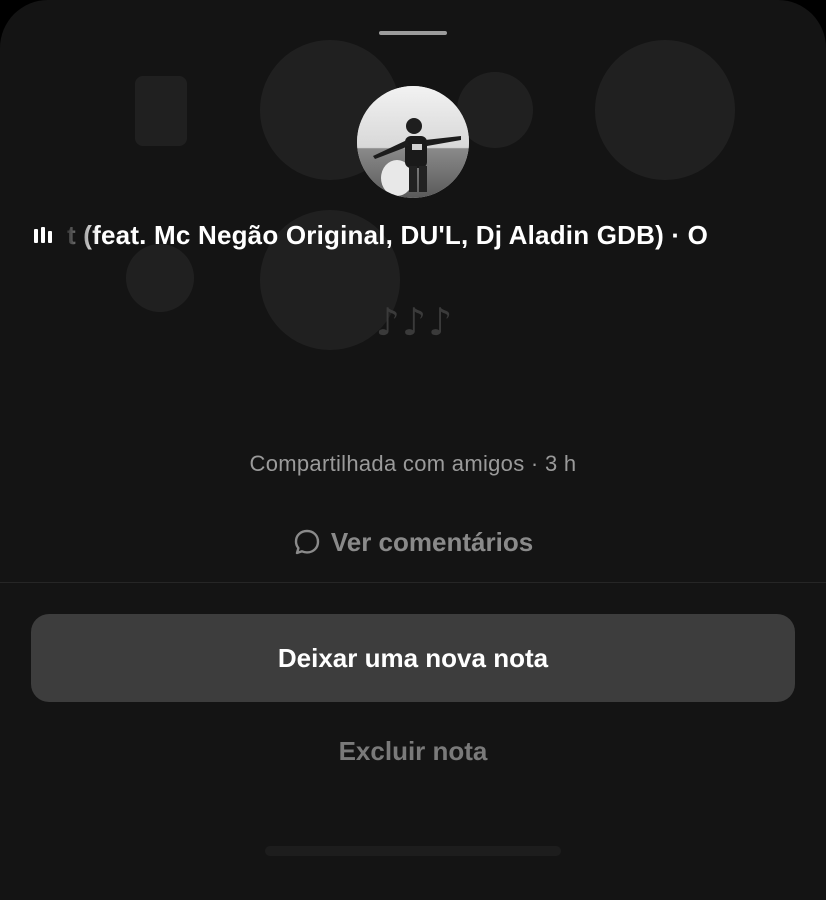 The image size is (826, 900). What do you see at coordinates (413, 658) in the screenshot?
I see `new-note-button: Deixar uma nova nota` at bounding box center [413, 658].